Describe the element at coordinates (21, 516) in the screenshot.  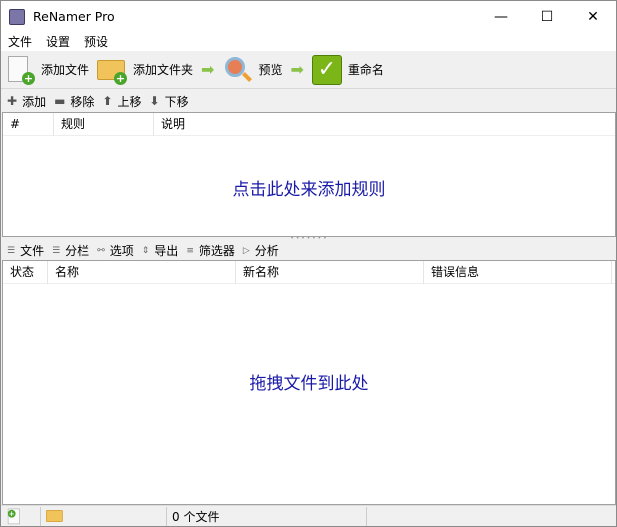
I see `add-files-status-button: +` at that location.